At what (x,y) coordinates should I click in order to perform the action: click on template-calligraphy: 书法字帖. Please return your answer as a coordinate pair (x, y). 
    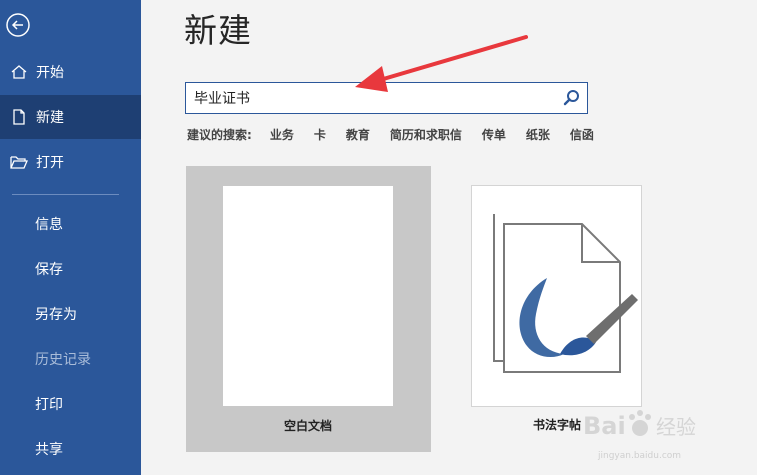
    Looking at the image, I should click on (556, 308).